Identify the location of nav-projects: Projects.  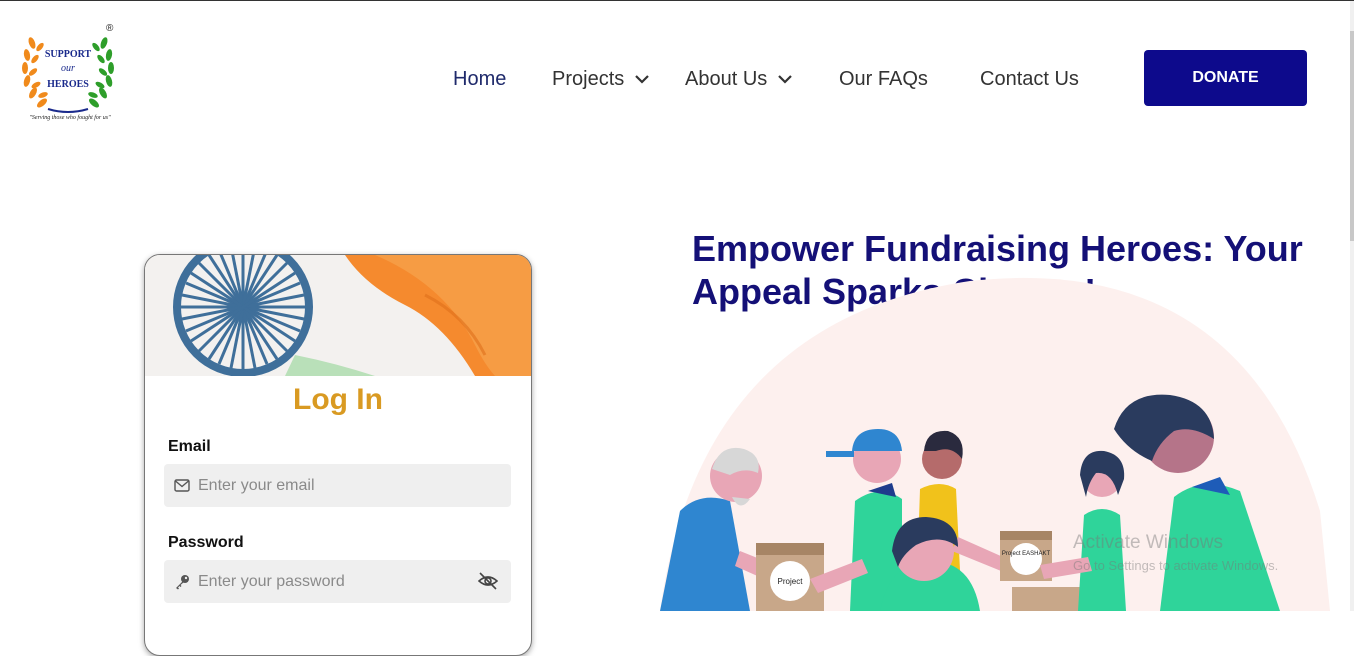
(601, 79).